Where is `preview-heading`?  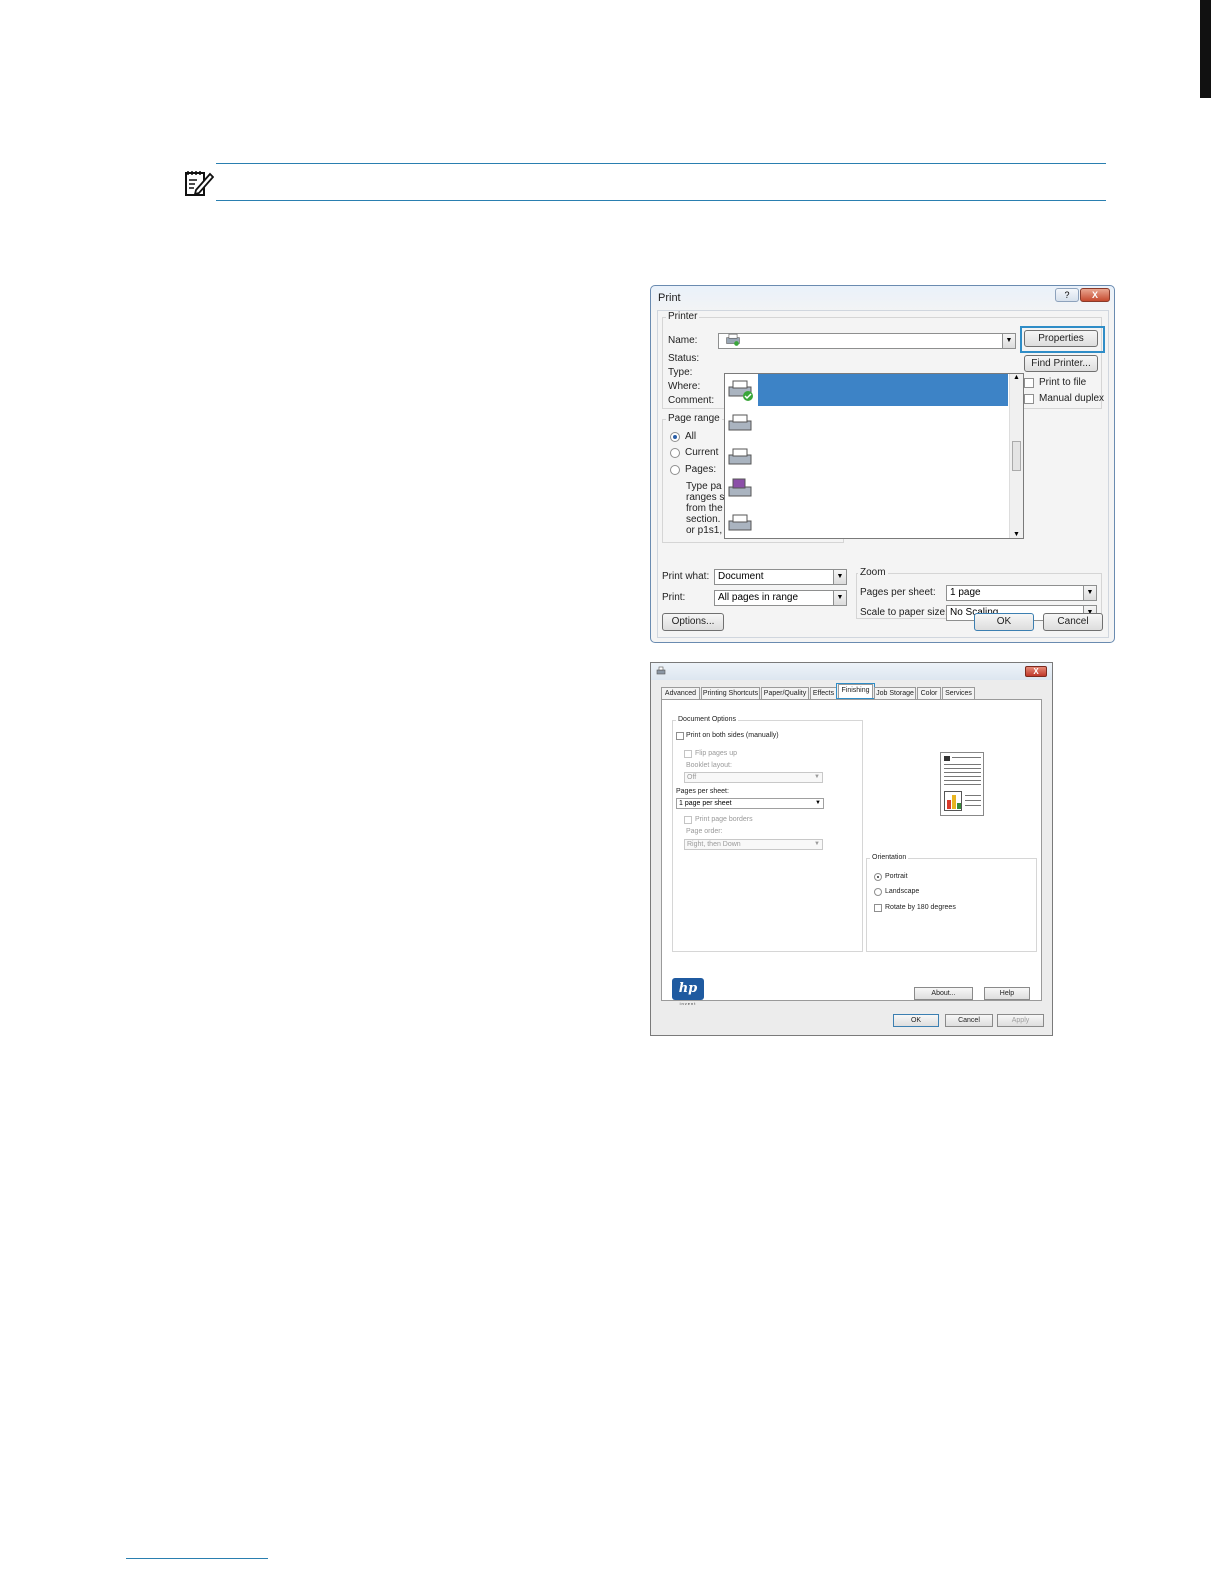
preview-heading is located at coordinates (947, 758).